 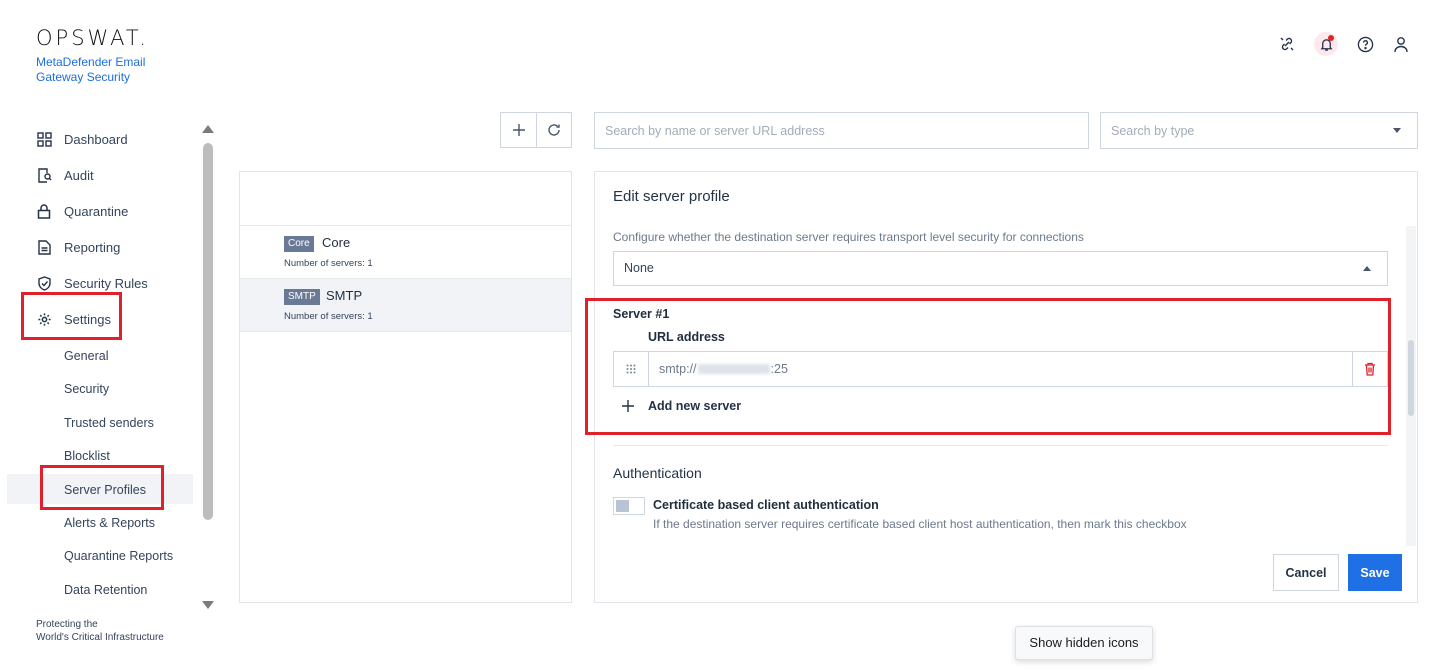 I want to click on sidebar-item-dashboard: Dashboard, so click(x=82, y=139).